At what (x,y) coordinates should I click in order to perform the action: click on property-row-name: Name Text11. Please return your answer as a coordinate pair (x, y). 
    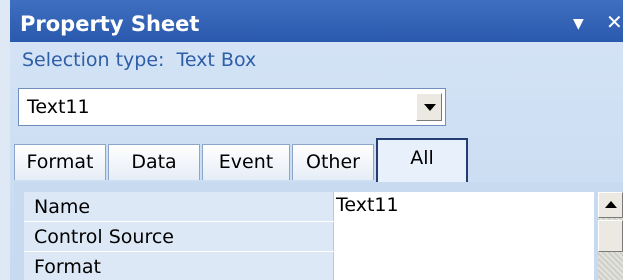
    Looking at the image, I should click on (309, 207).